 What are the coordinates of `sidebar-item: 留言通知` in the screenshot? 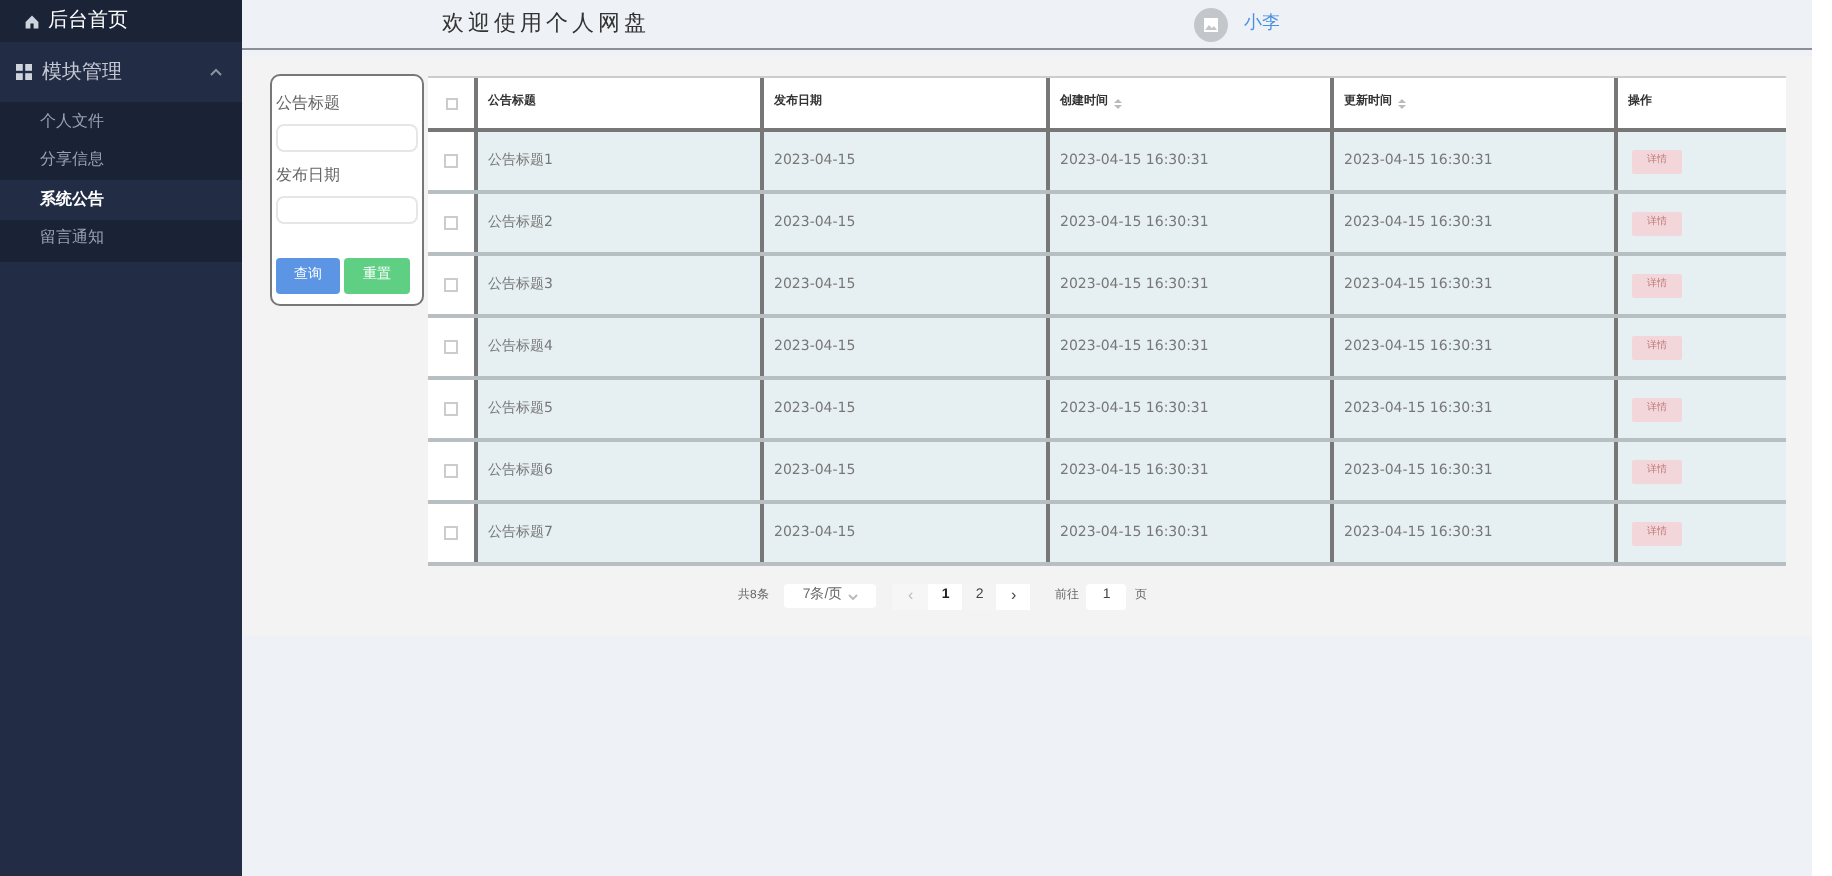 It's located at (121, 238).